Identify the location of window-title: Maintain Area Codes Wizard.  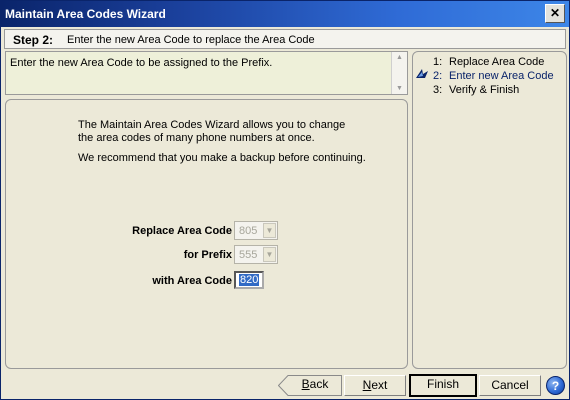
(85, 14).